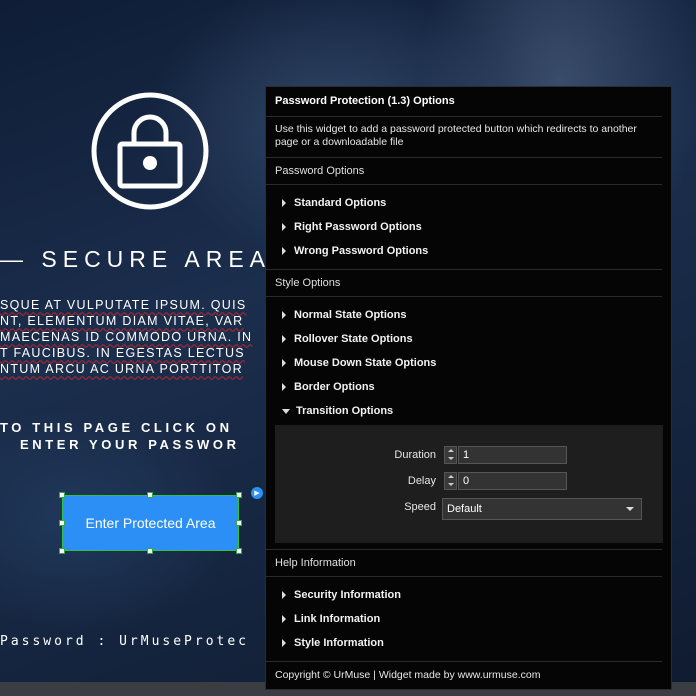  I want to click on lock-icon, so click(150, 151).